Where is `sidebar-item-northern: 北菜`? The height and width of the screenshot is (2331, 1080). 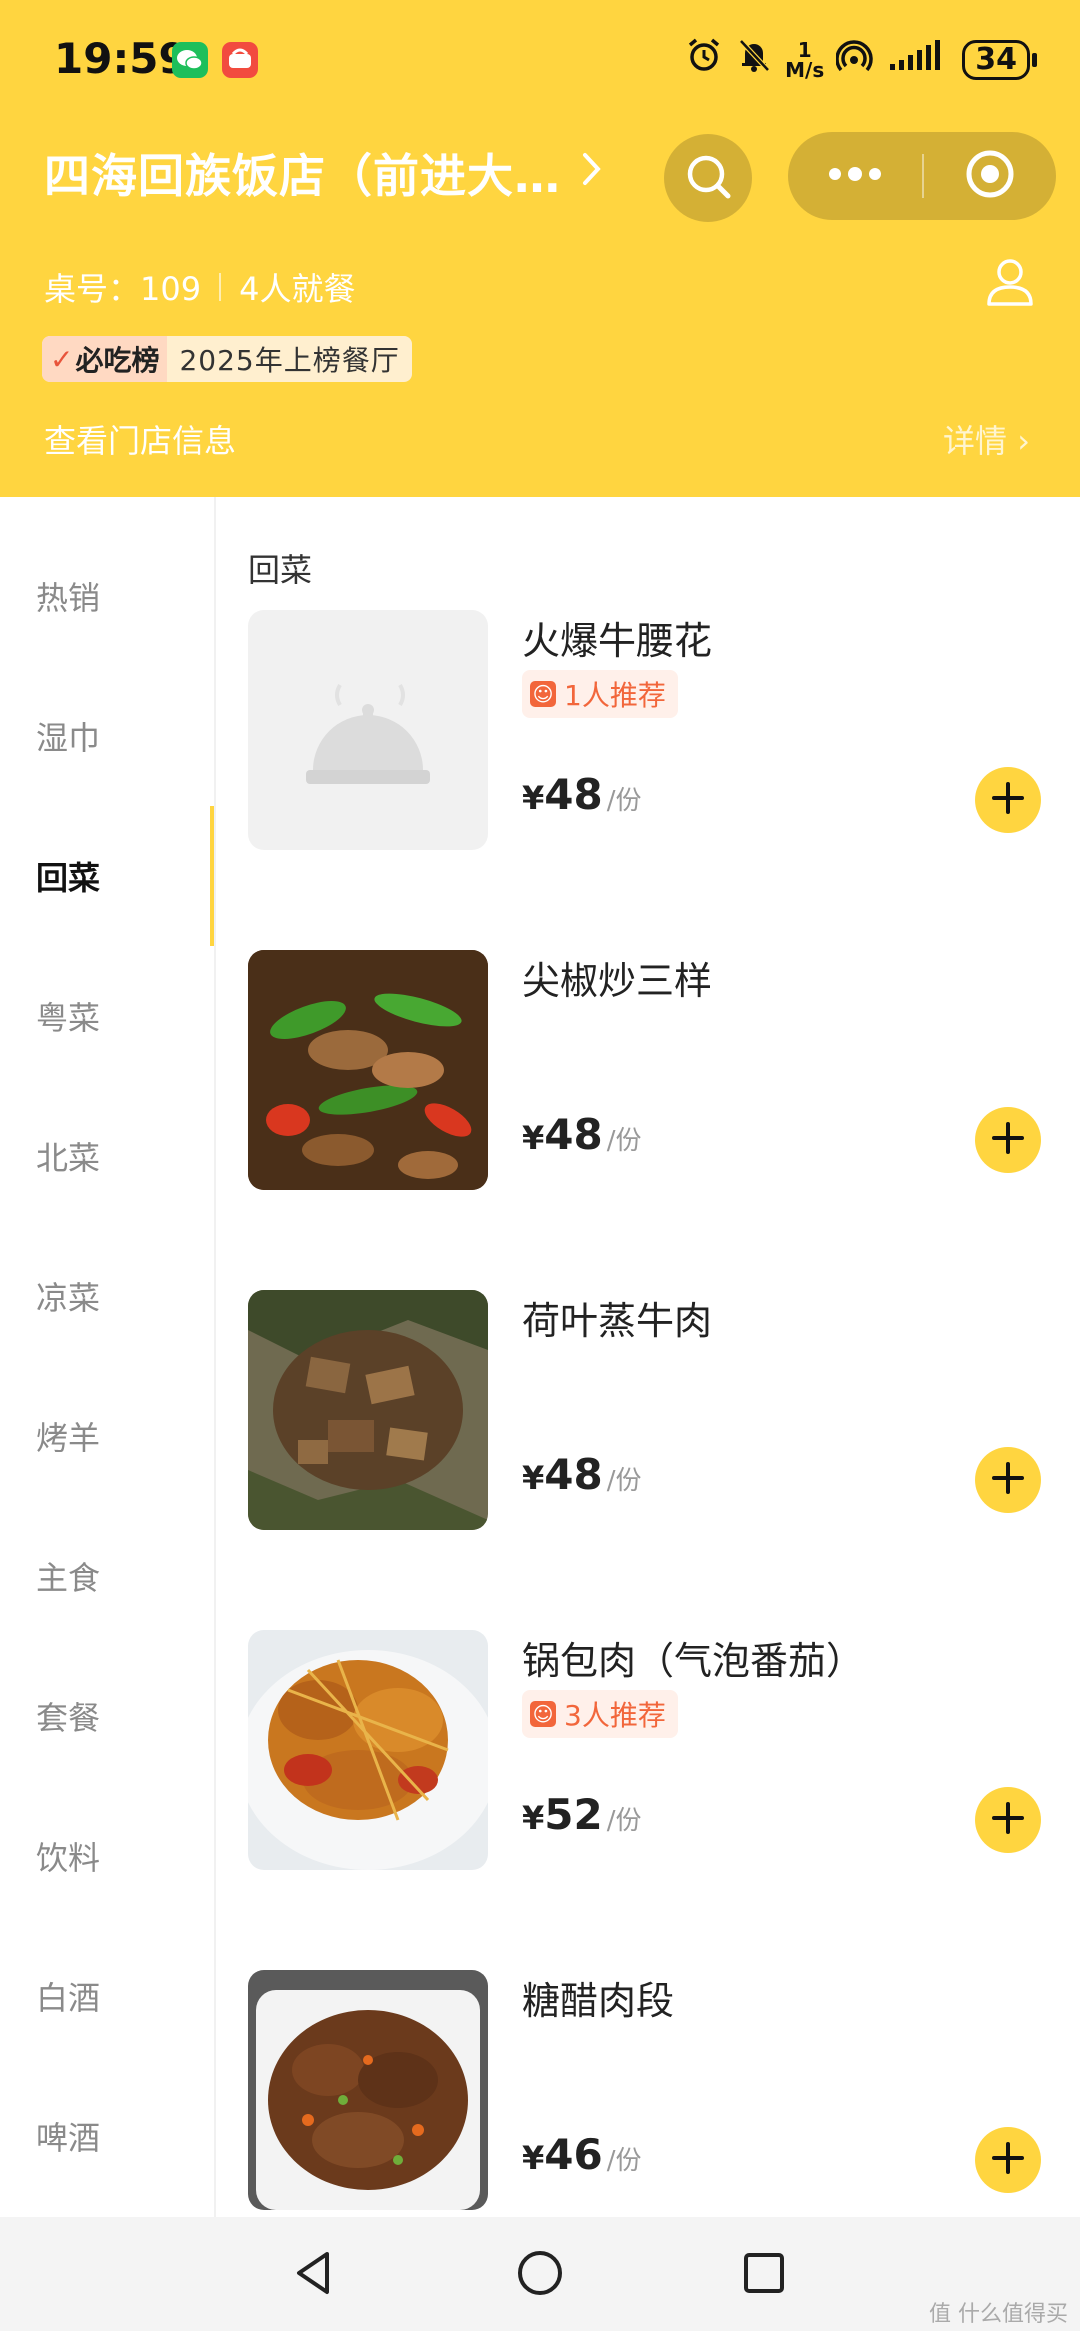
sidebar-item-northern: 北菜 is located at coordinates (68, 1156).